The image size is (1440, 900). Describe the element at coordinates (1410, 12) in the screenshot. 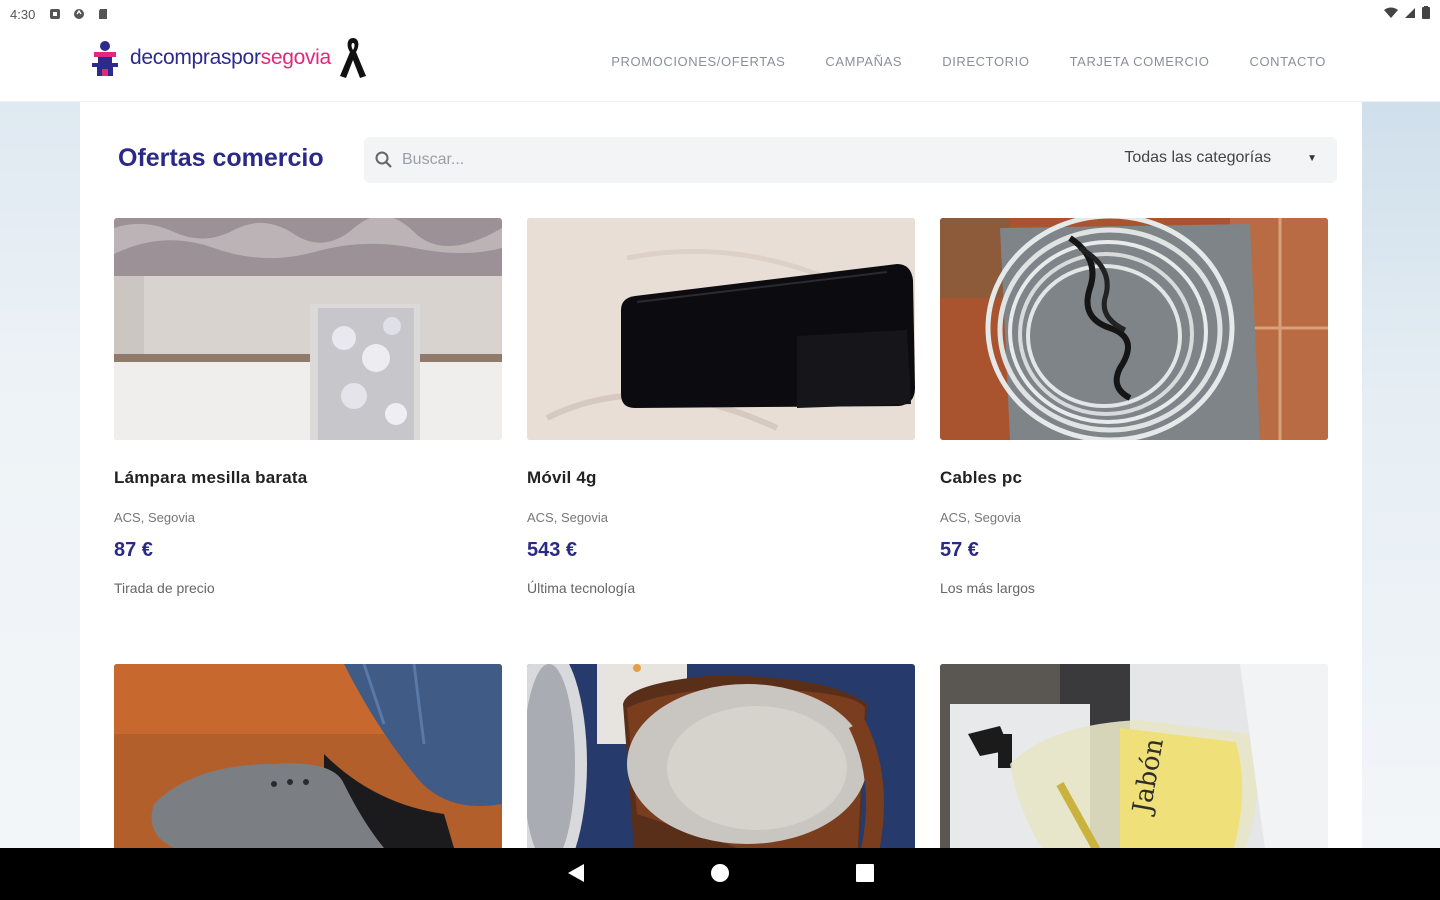

I see `signal-icon` at that location.